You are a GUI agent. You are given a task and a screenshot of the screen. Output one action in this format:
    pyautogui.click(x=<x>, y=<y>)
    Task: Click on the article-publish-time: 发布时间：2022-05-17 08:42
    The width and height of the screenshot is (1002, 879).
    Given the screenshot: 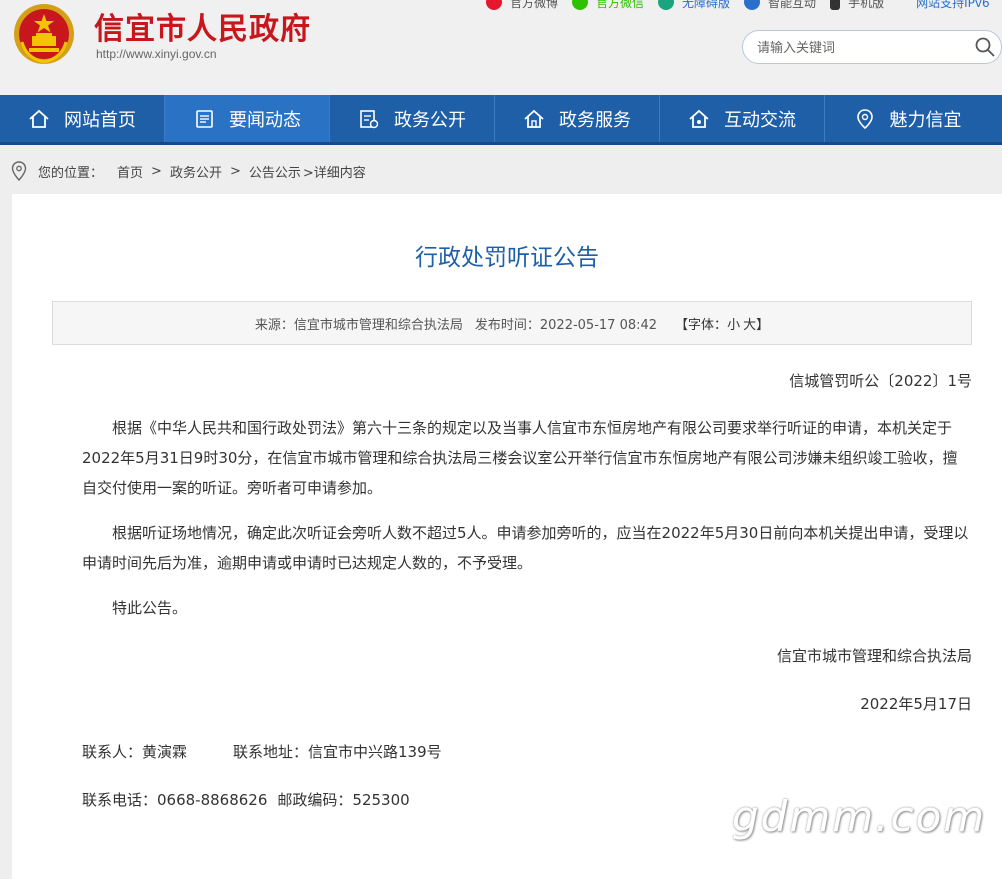 What is the action you would take?
    pyautogui.click(x=566, y=325)
    